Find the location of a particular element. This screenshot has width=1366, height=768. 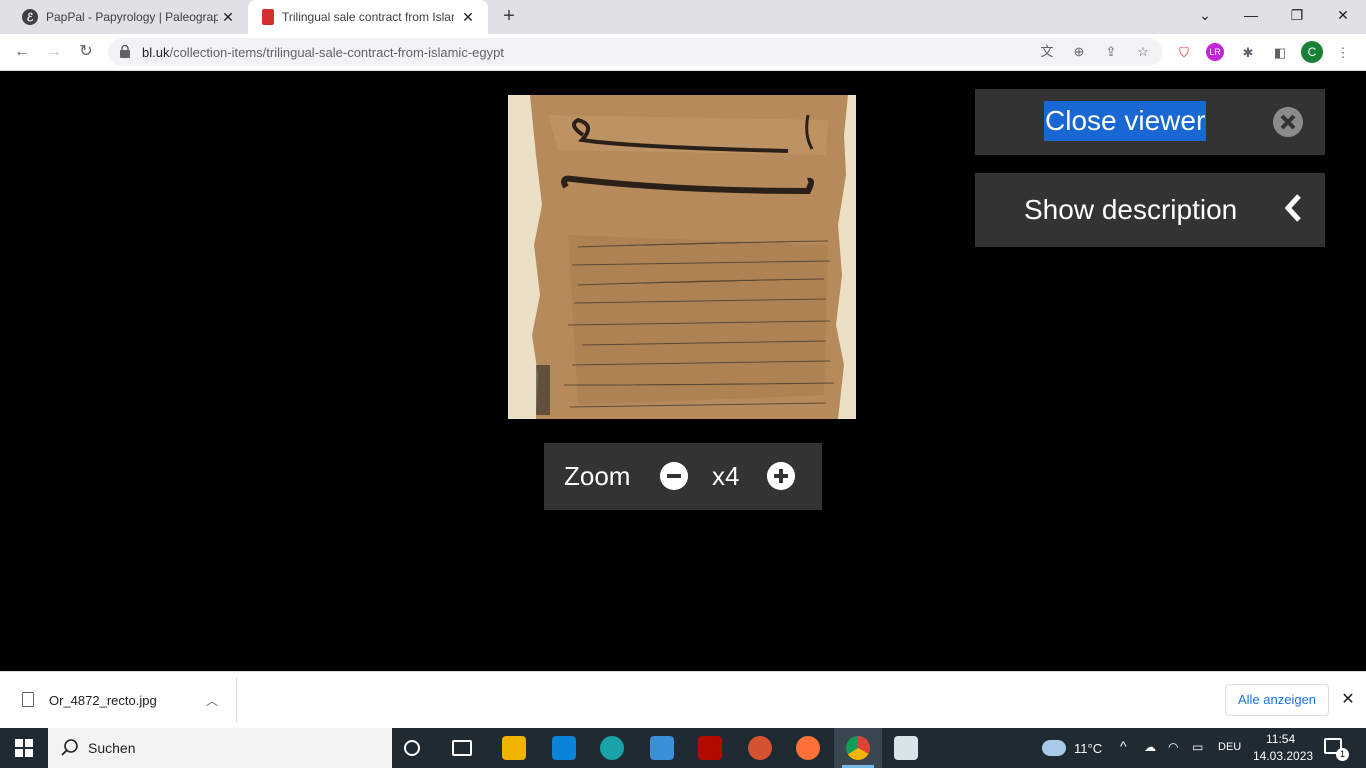

search-icon is located at coordinates (69, 747).